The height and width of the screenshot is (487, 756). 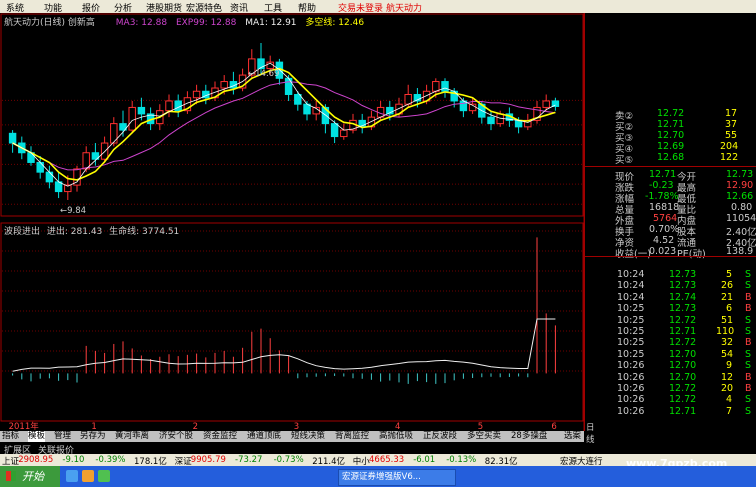 I want to click on stat-row: 净资 4.52 流通 2.40亿, so click(x=670, y=242).